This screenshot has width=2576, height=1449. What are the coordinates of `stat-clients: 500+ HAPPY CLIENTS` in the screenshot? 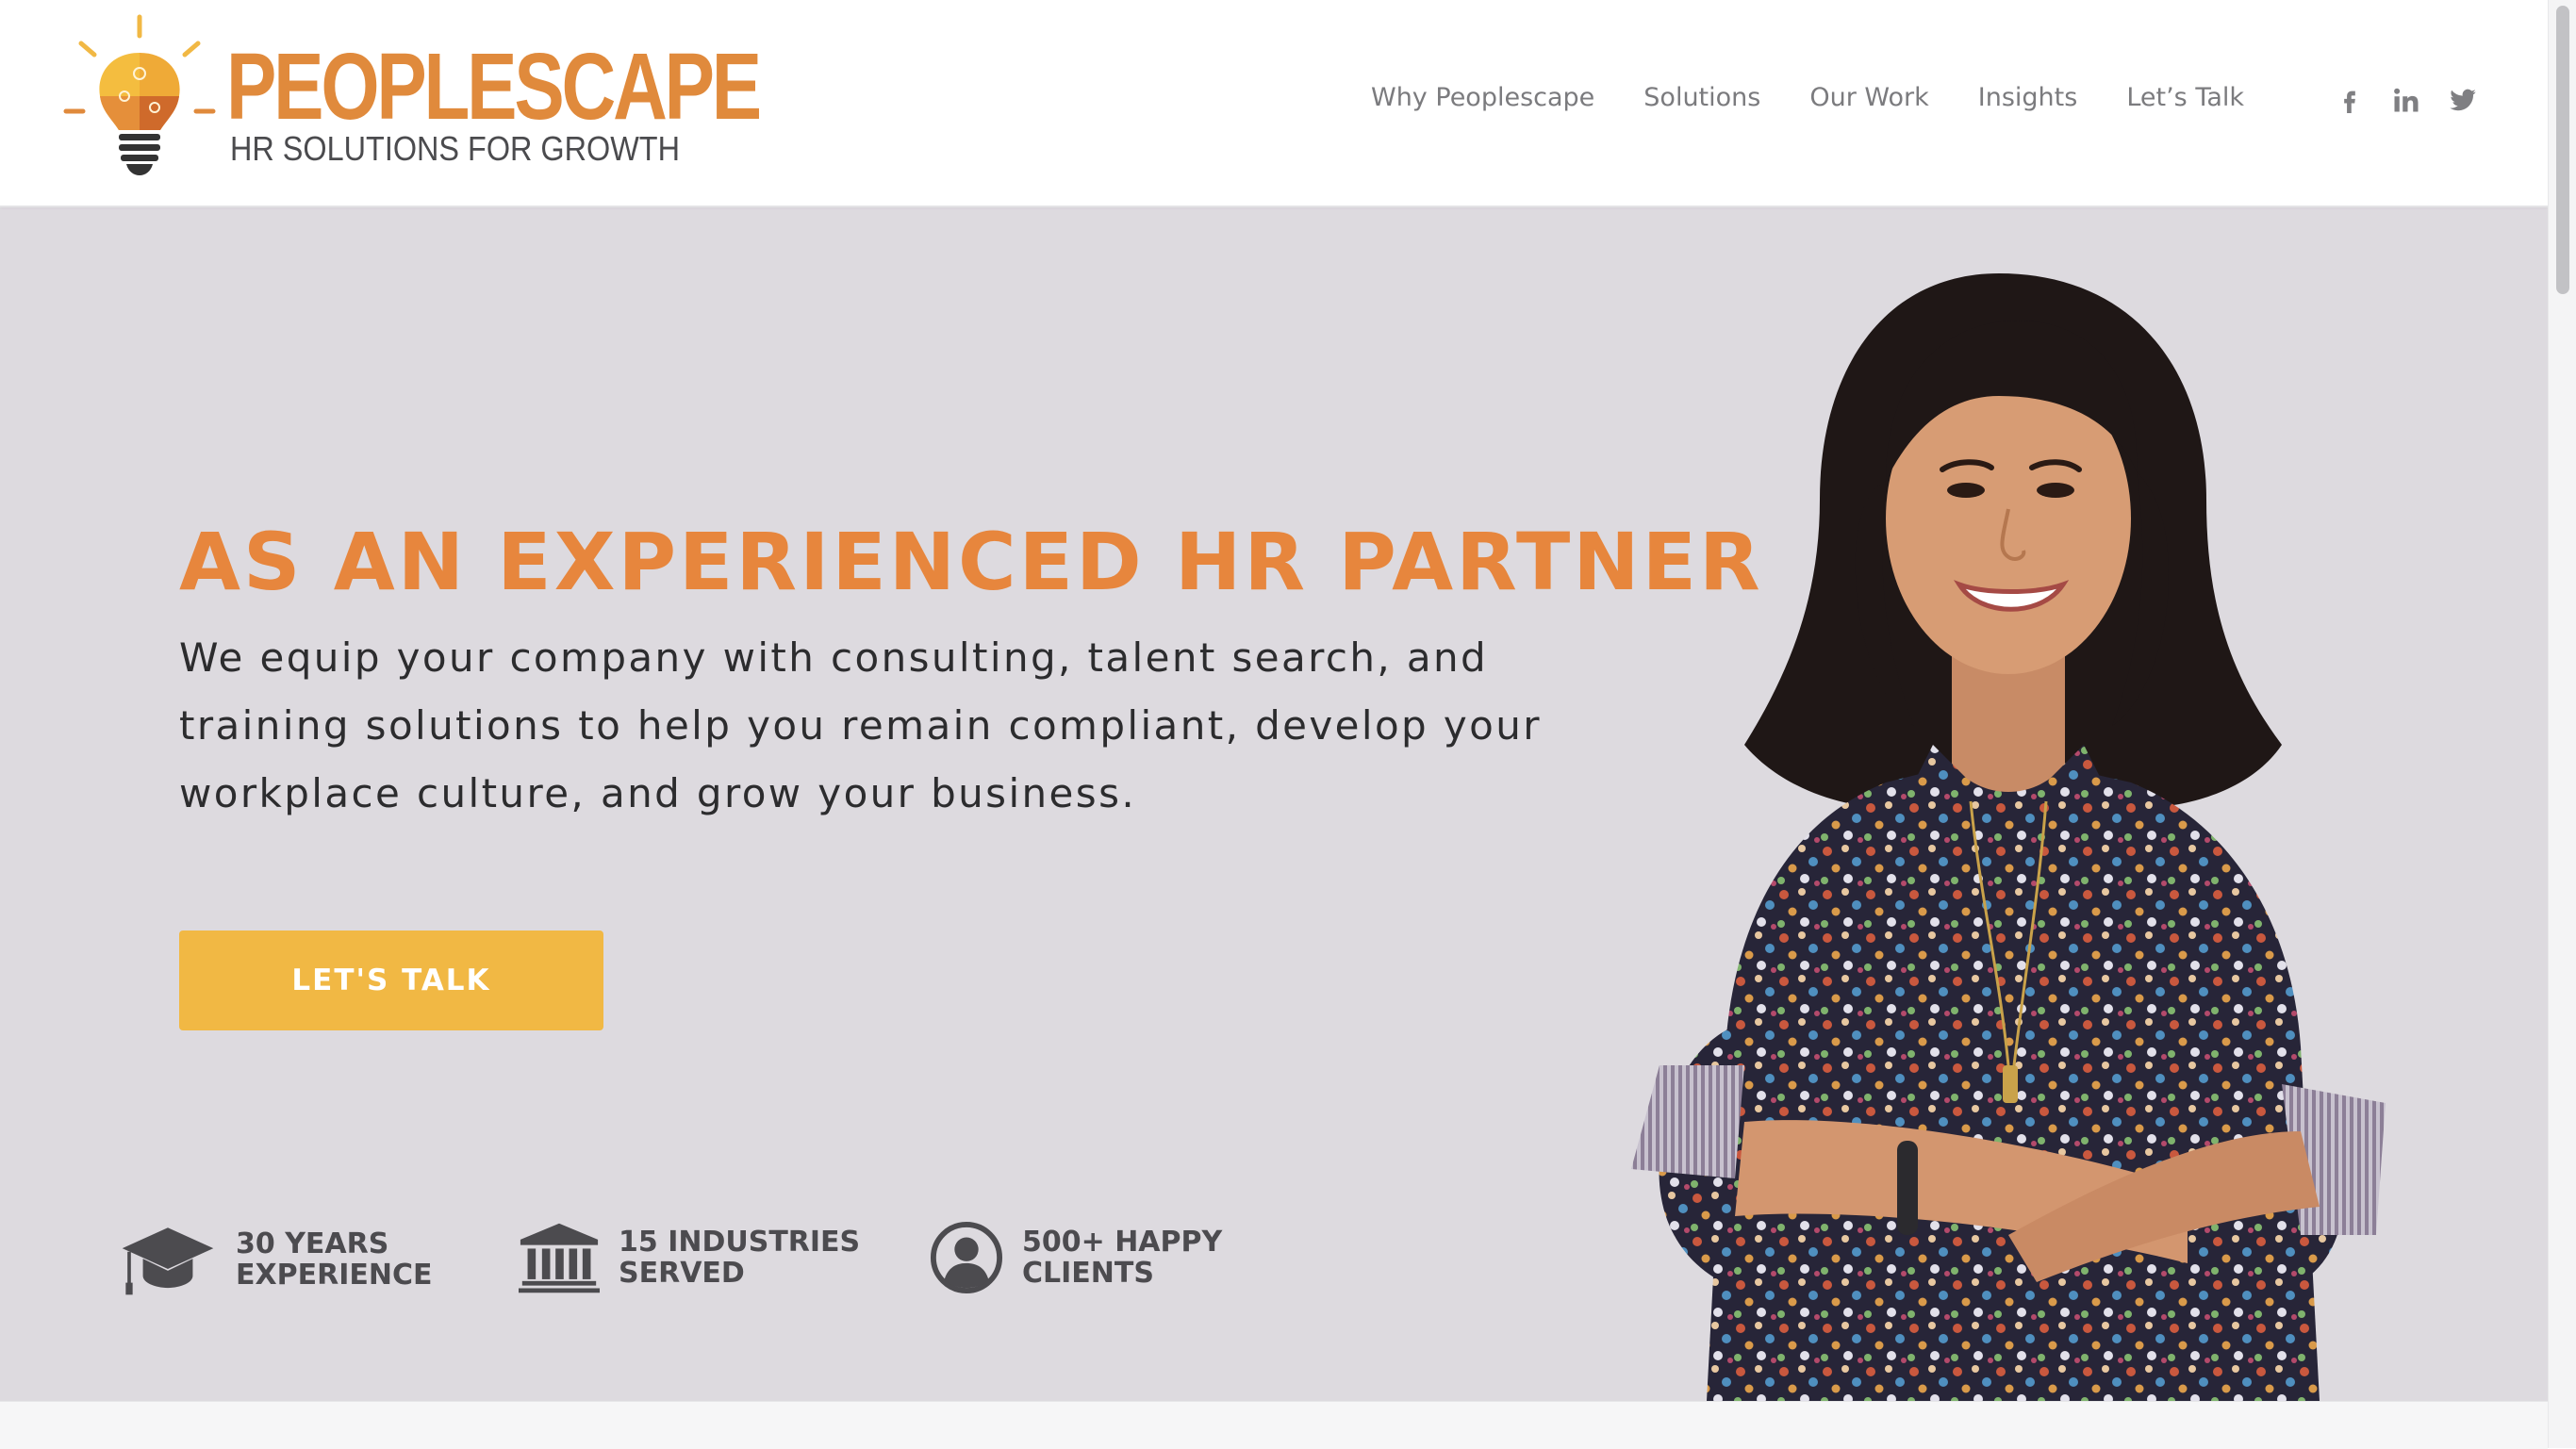 It's located at (1076, 1257).